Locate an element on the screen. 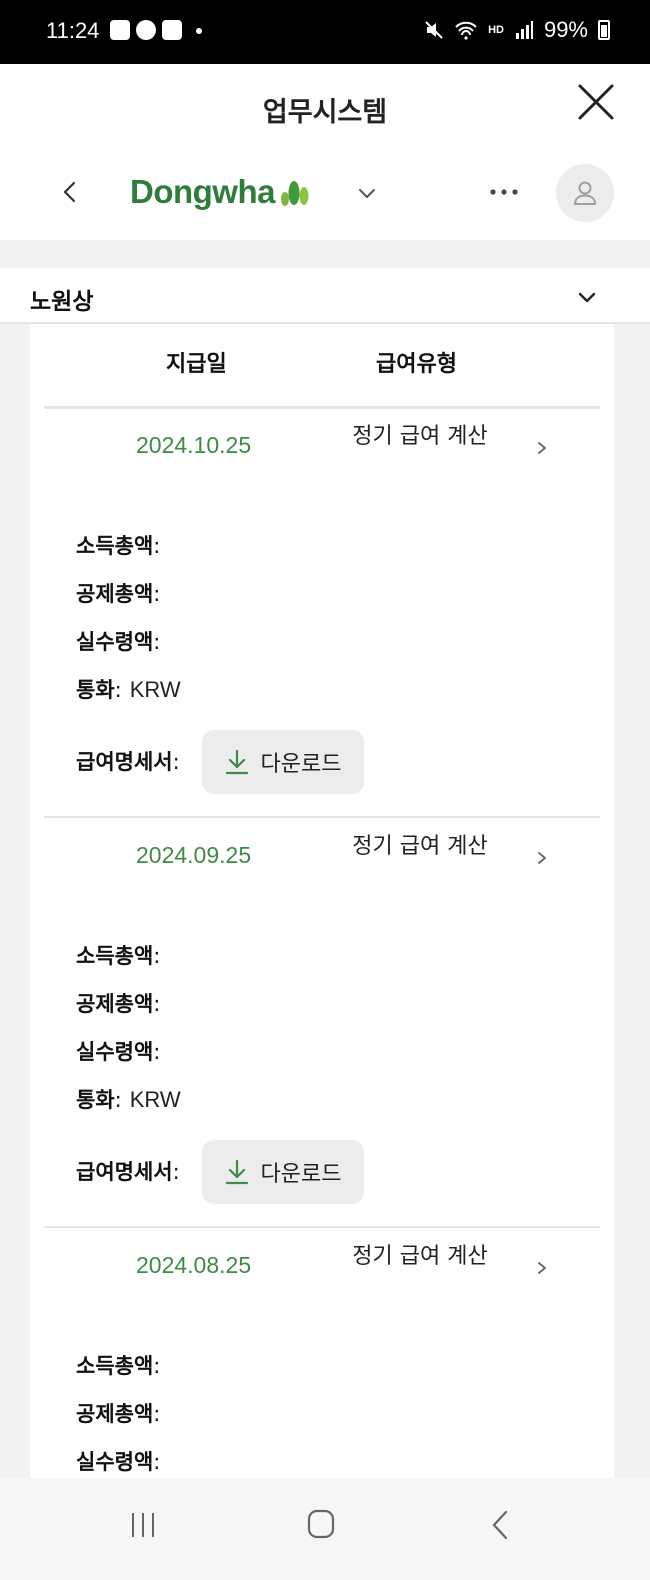  notification-icons is located at coordinates (156, 30).